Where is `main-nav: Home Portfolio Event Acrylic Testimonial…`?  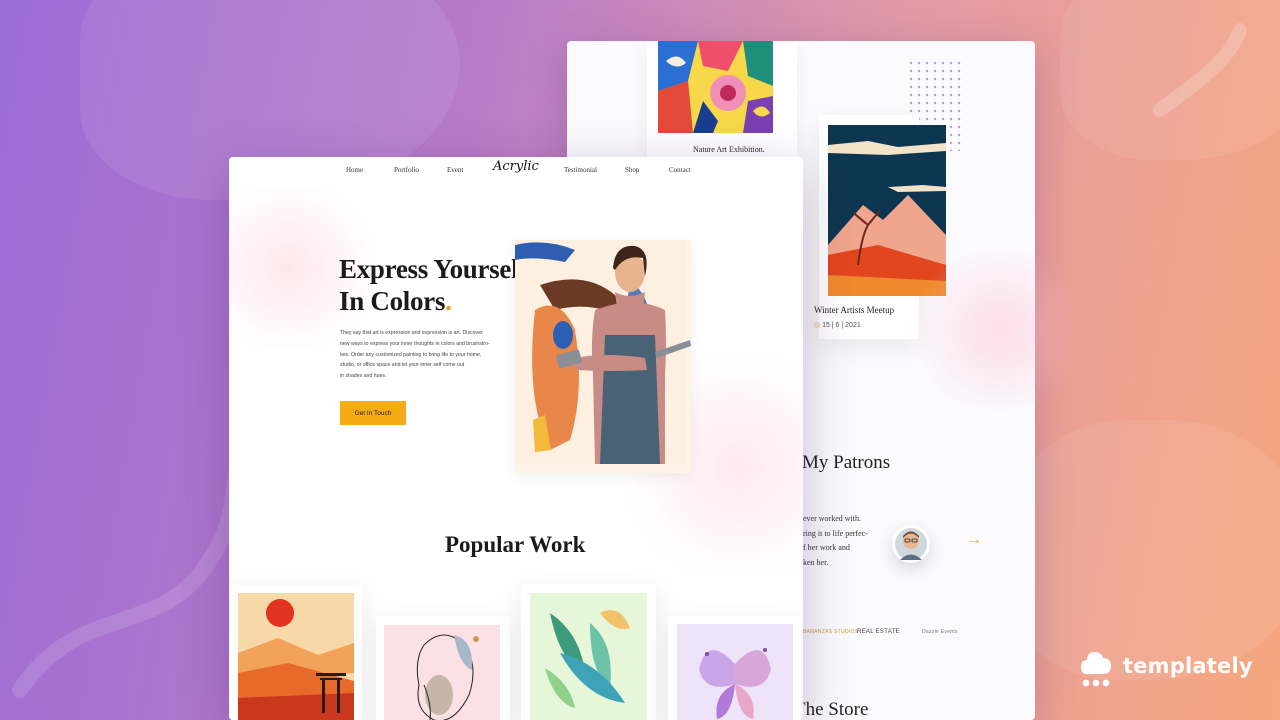 main-nav: Home Portfolio Event Acrylic Testimonial… is located at coordinates (516, 172).